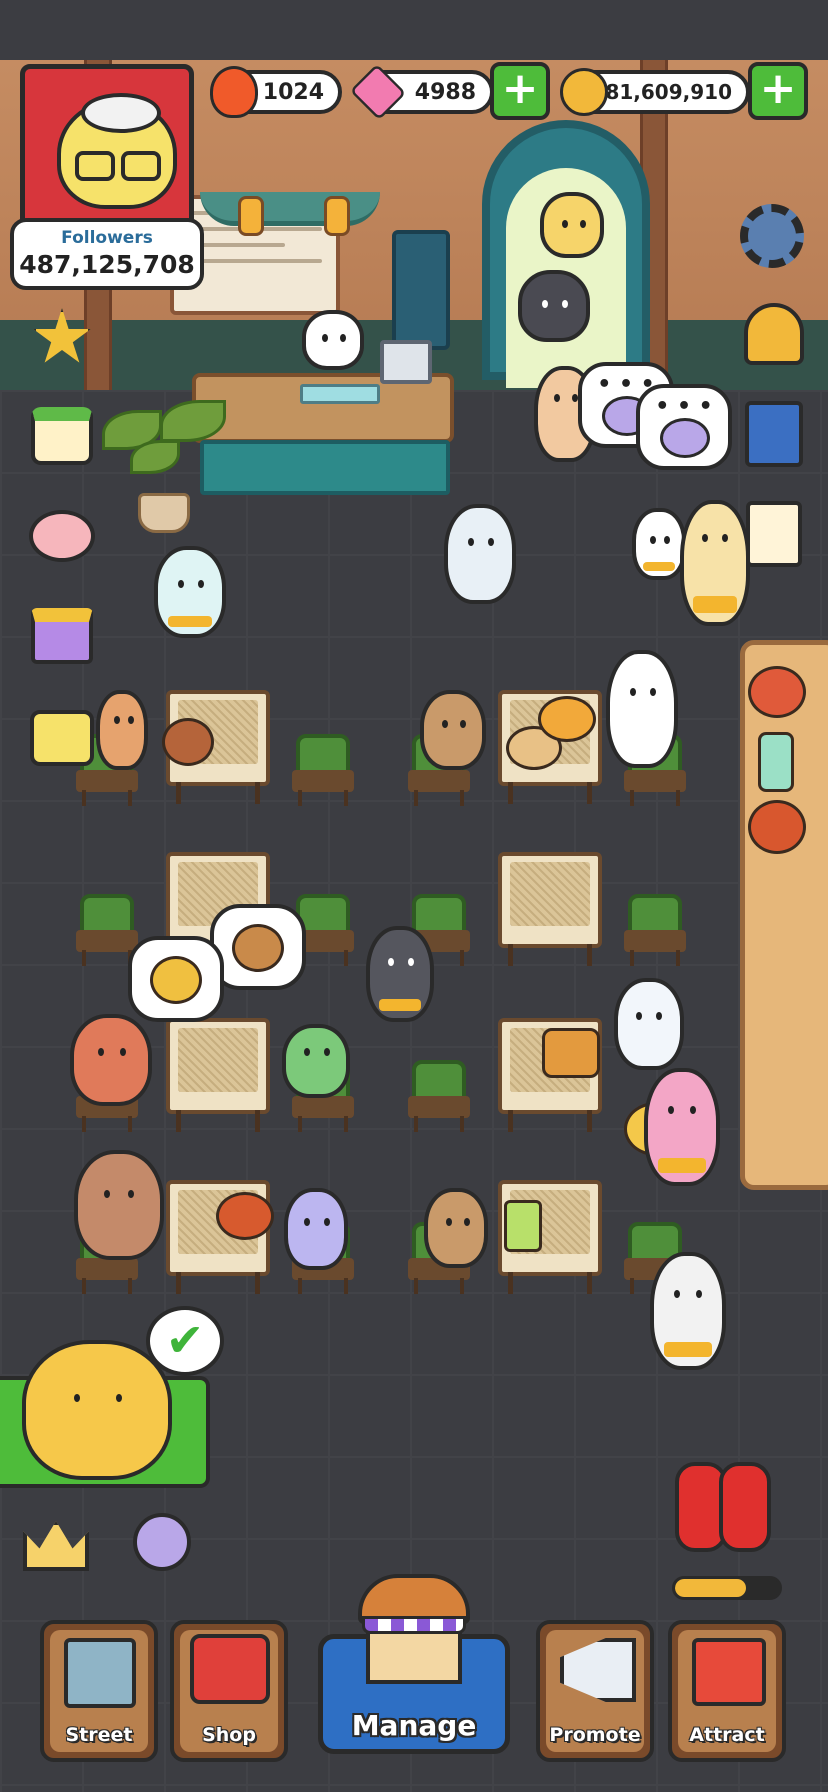 This screenshot has width=828, height=1792. What do you see at coordinates (117, 151) in the screenshot?
I see `avatar-cat-face` at bounding box center [117, 151].